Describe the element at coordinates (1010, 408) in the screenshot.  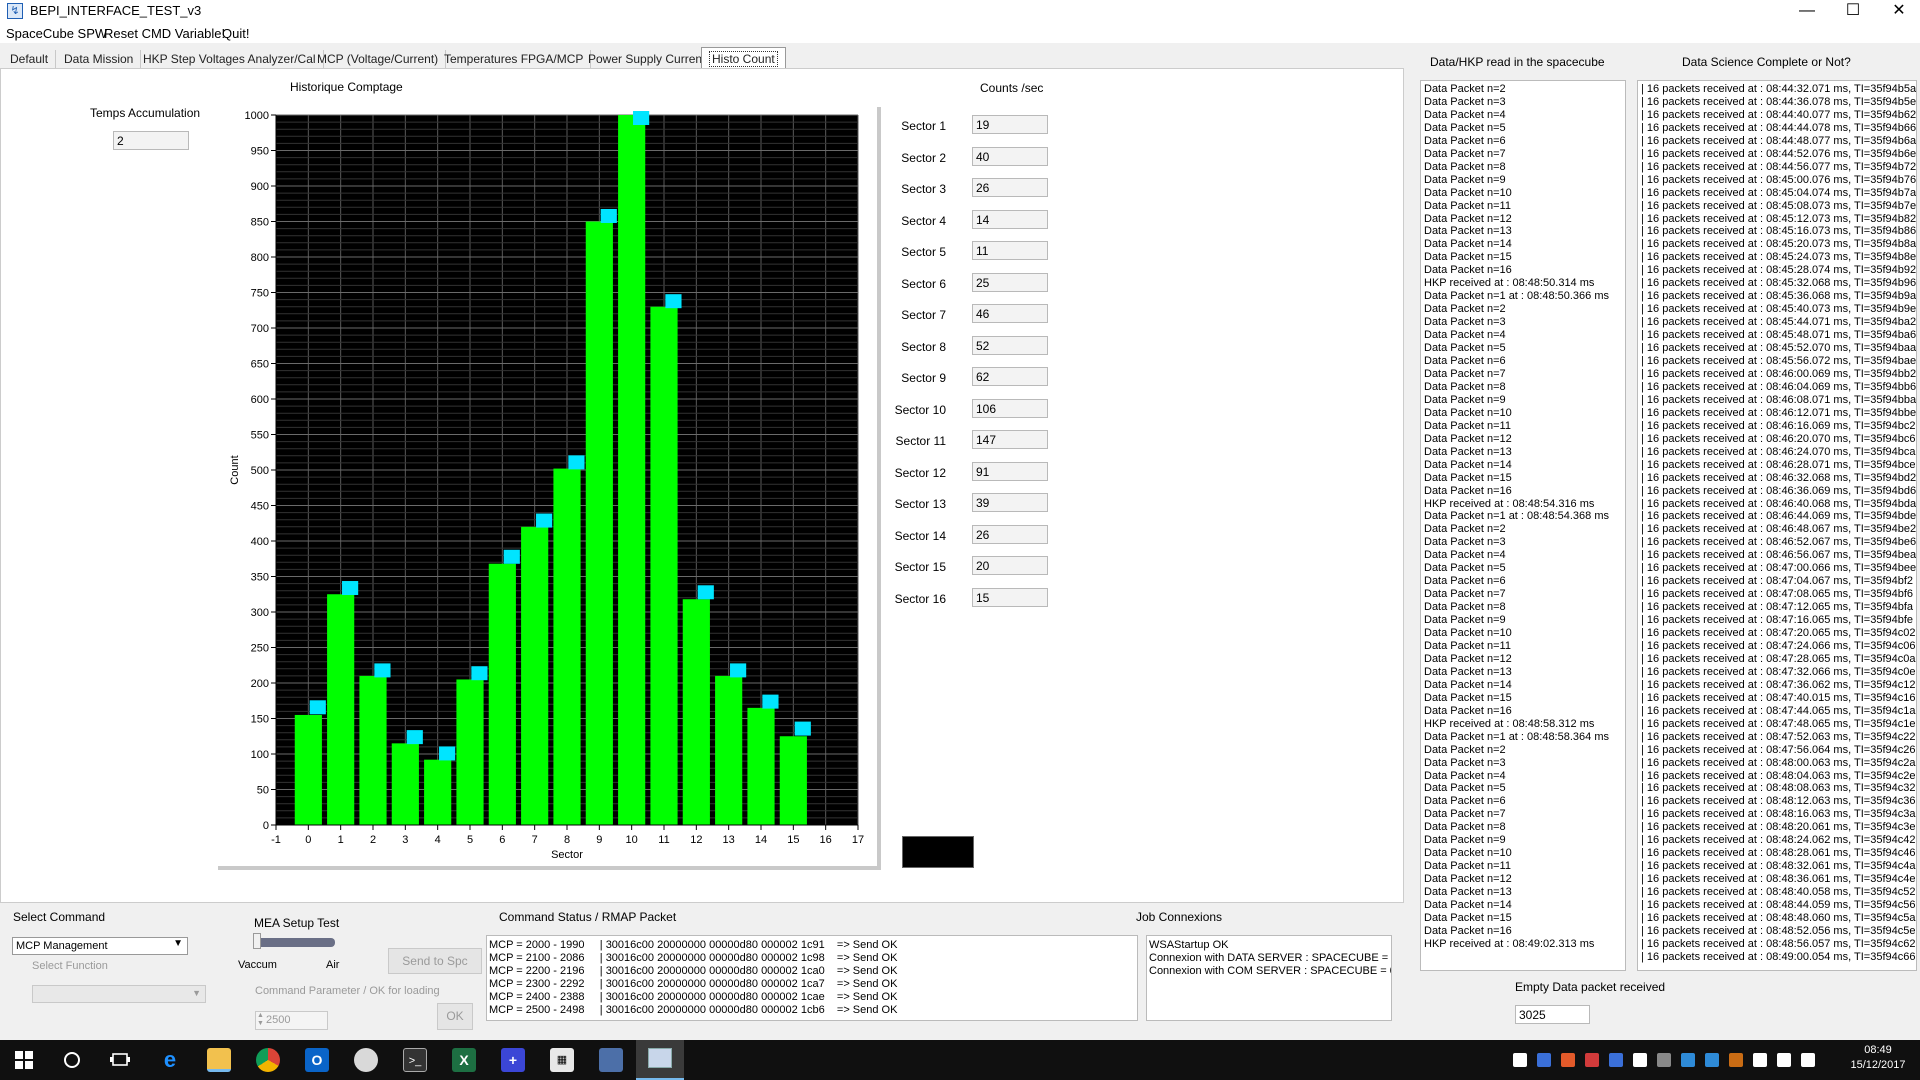
I see `sector-count-field: 106` at that location.